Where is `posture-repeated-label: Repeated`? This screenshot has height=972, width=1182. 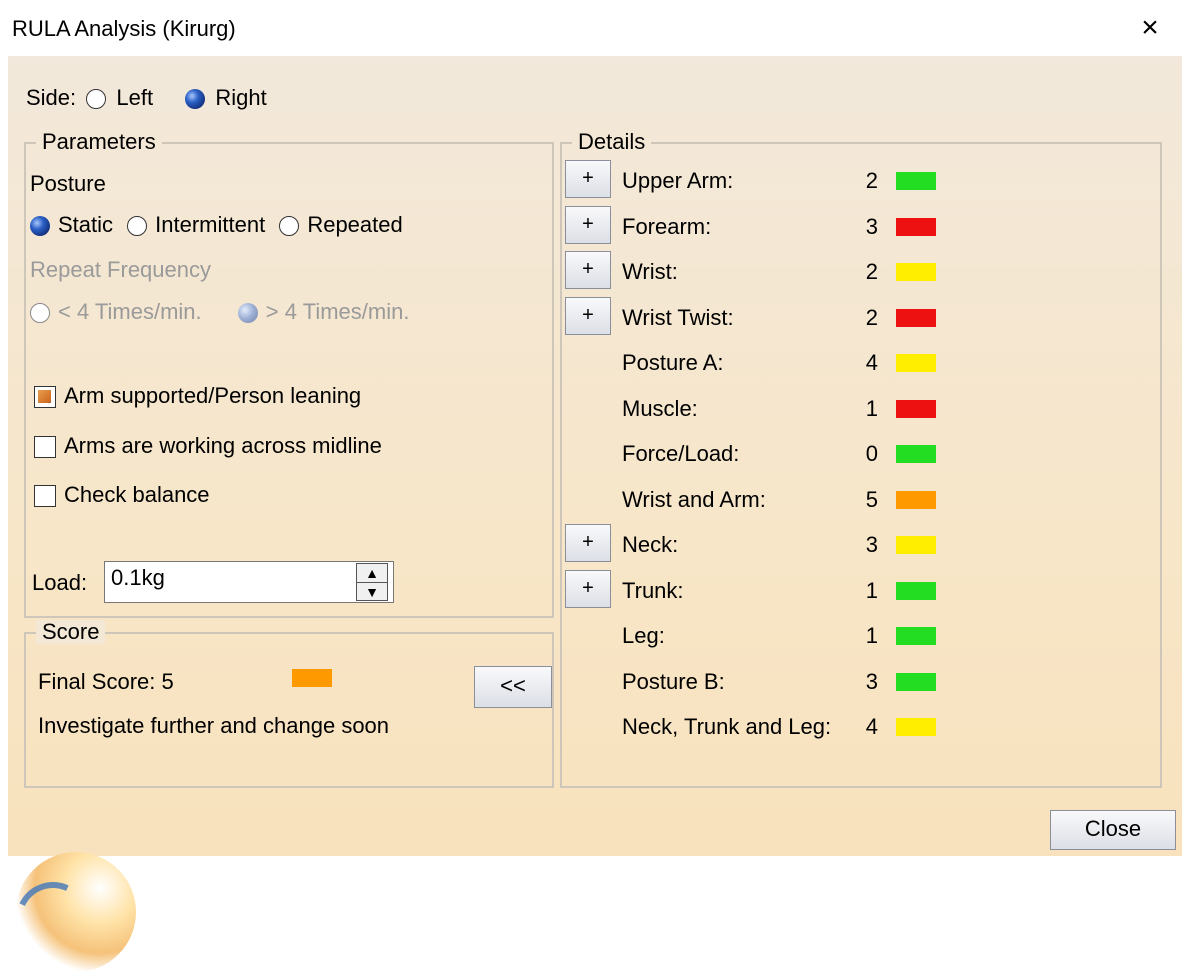
posture-repeated-label: Repeated is located at coordinates (354, 224).